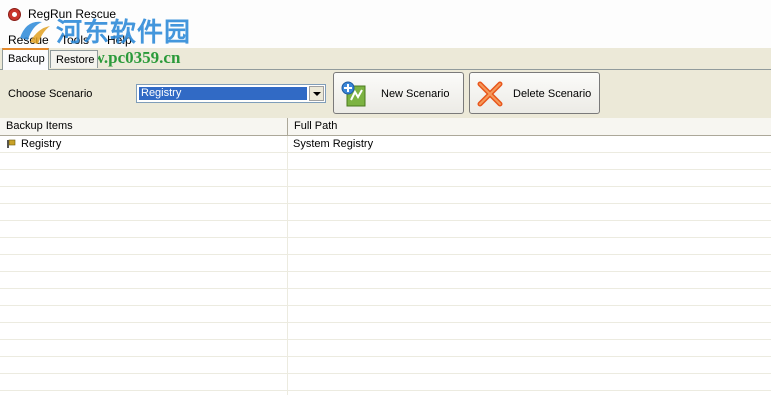 This screenshot has width=771, height=395. I want to click on delete-scenario-button: Delete Scenario, so click(534, 93).